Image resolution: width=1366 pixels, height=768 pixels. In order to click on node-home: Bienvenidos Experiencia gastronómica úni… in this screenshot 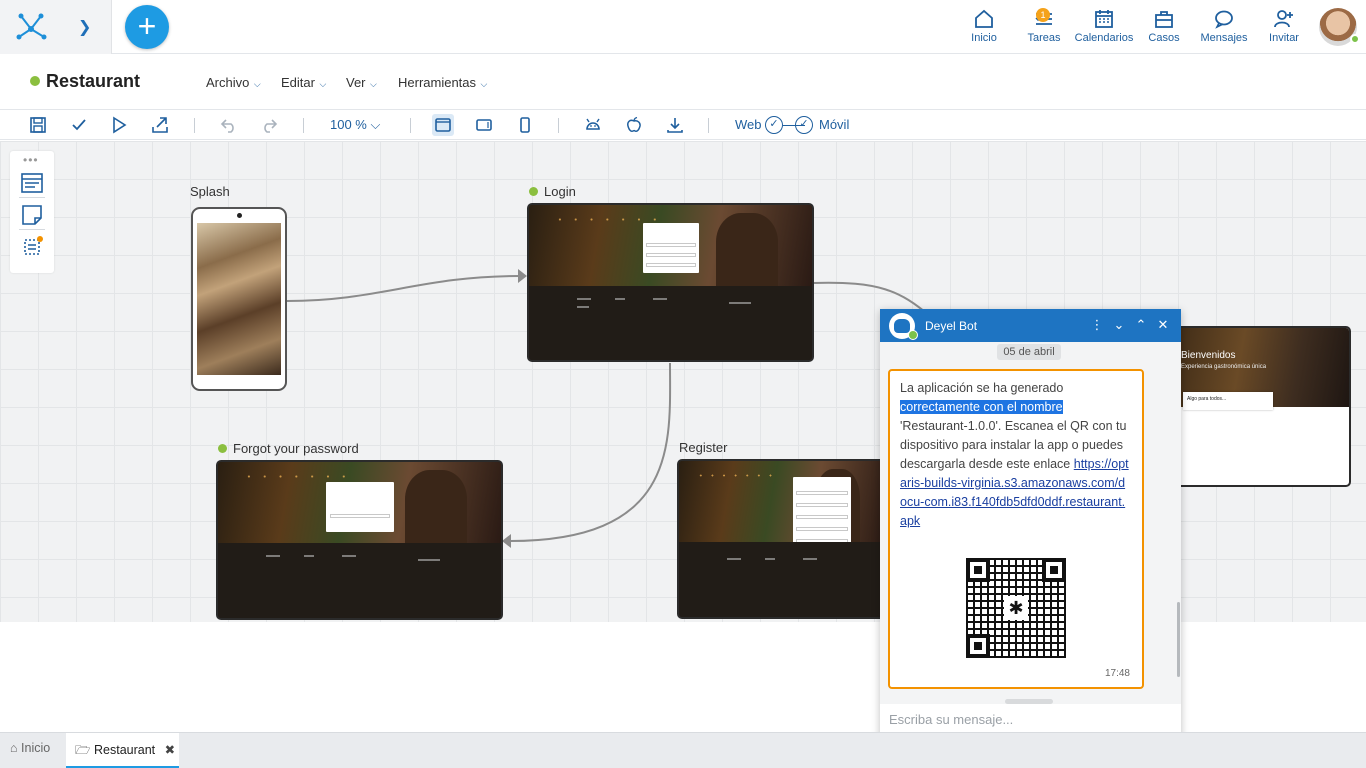, I will do `click(1258, 406)`.